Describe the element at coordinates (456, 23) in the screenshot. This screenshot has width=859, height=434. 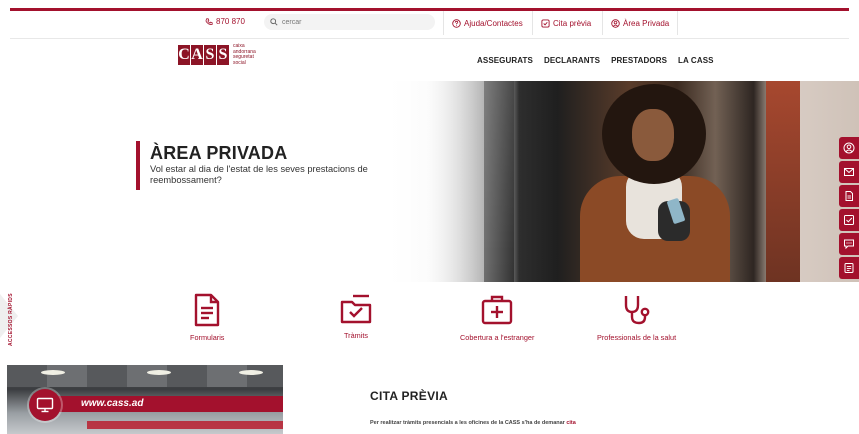
I see `help-circle-icon` at that location.